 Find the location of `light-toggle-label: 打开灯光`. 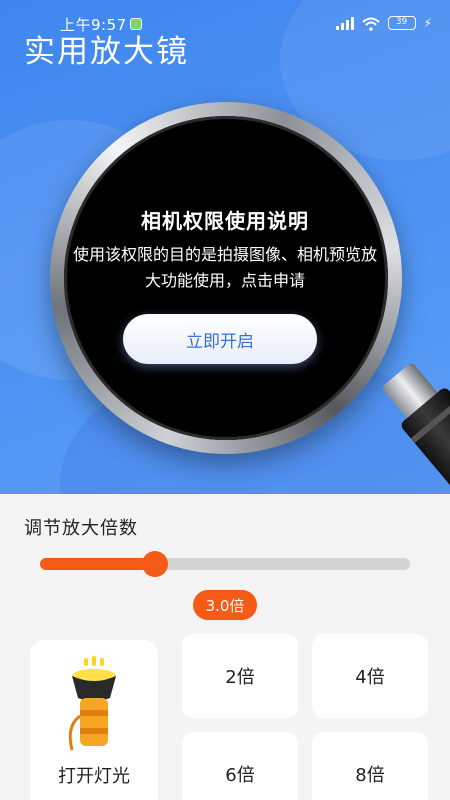

light-toggle-label: 打开灯光 is located at coordinates (94, 776).